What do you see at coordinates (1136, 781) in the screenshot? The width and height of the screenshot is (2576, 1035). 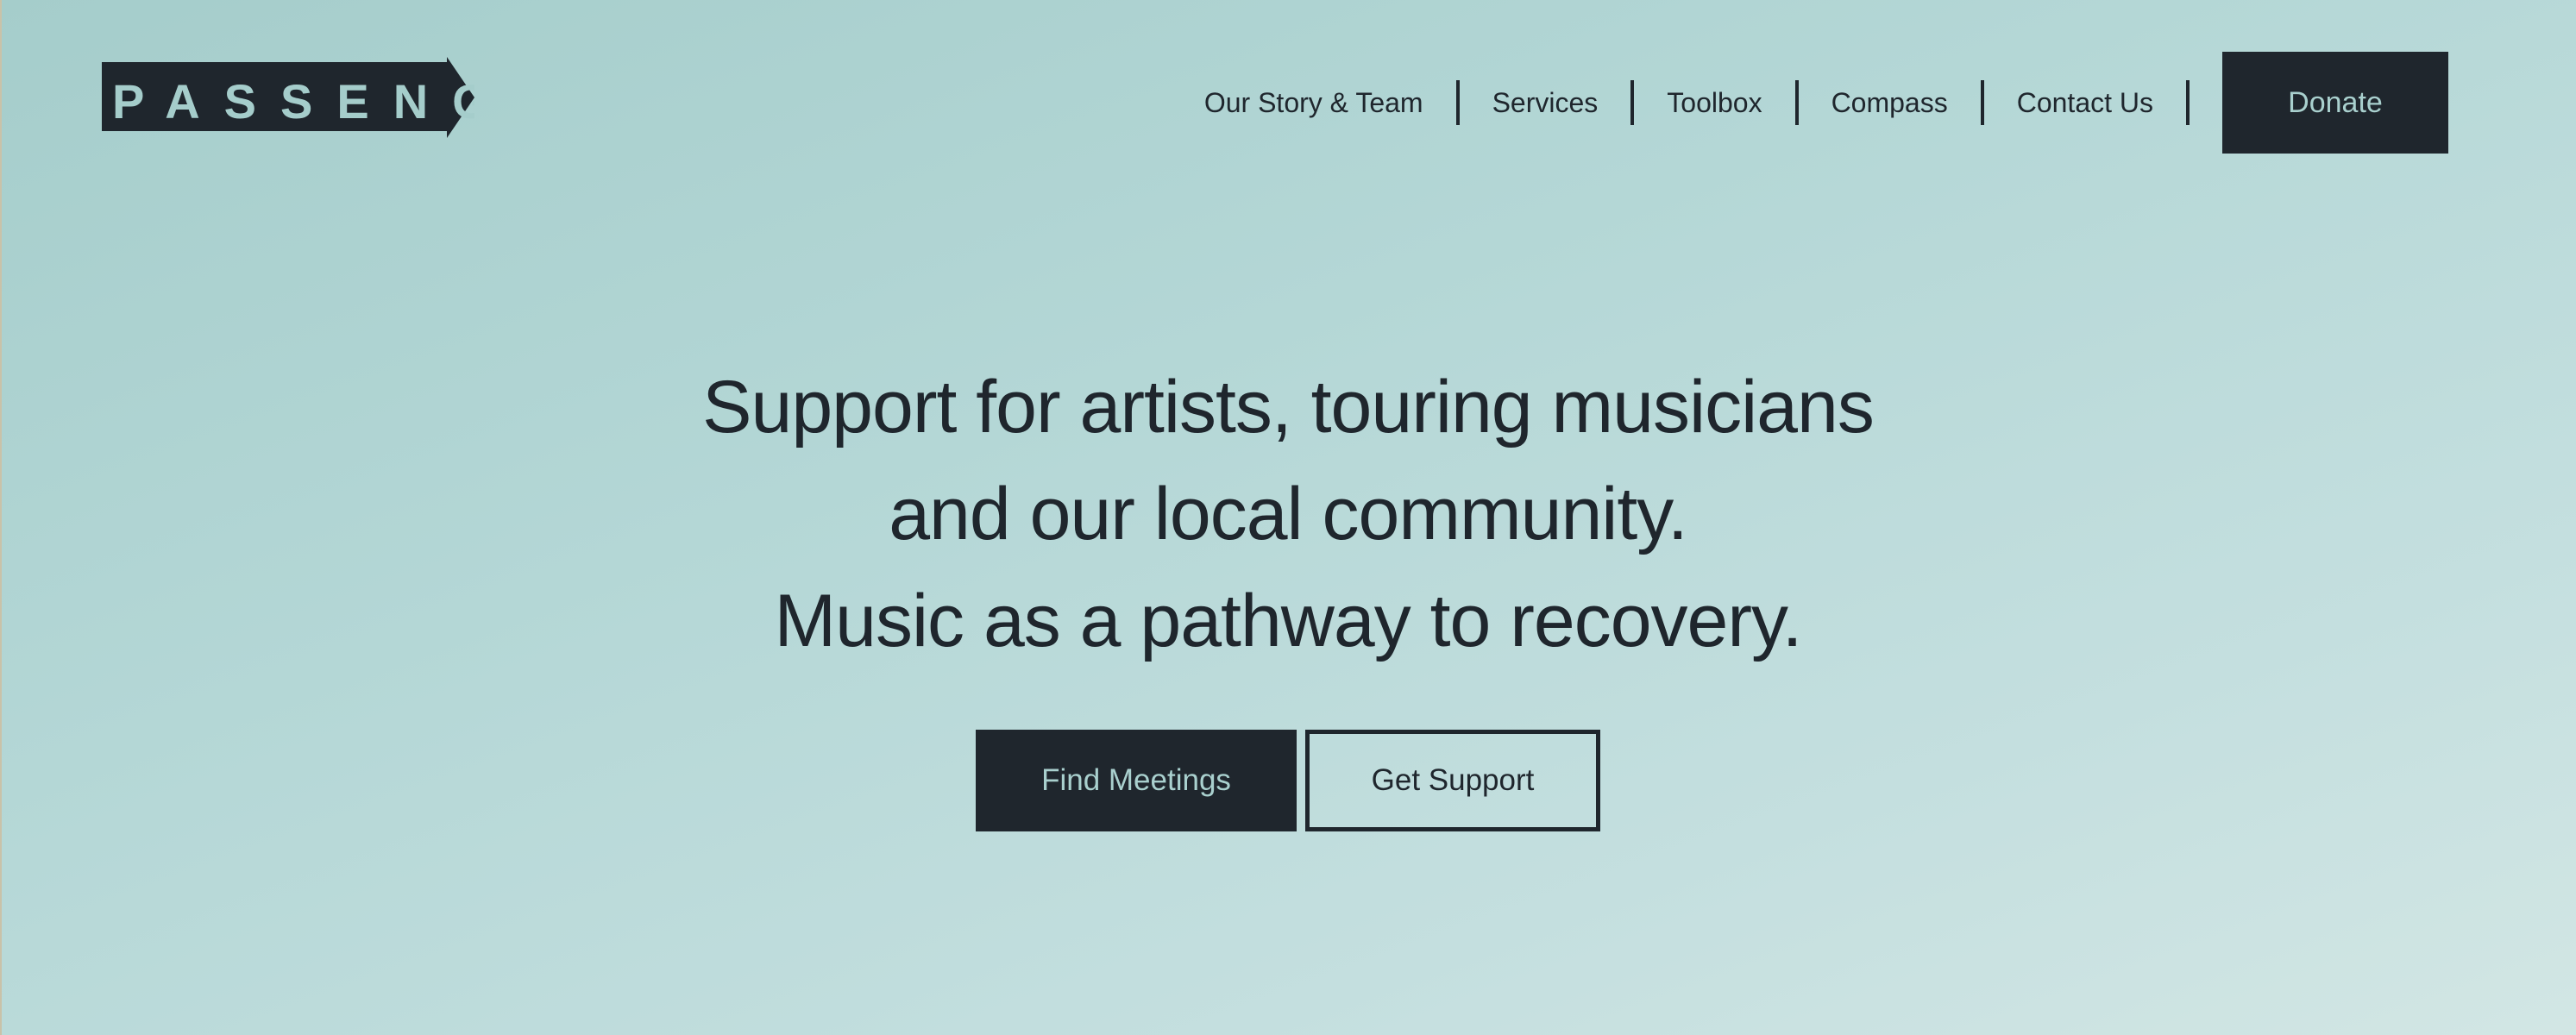 I see `find-meetings-button: Find Meetings` at bounding box center [1136, 781].